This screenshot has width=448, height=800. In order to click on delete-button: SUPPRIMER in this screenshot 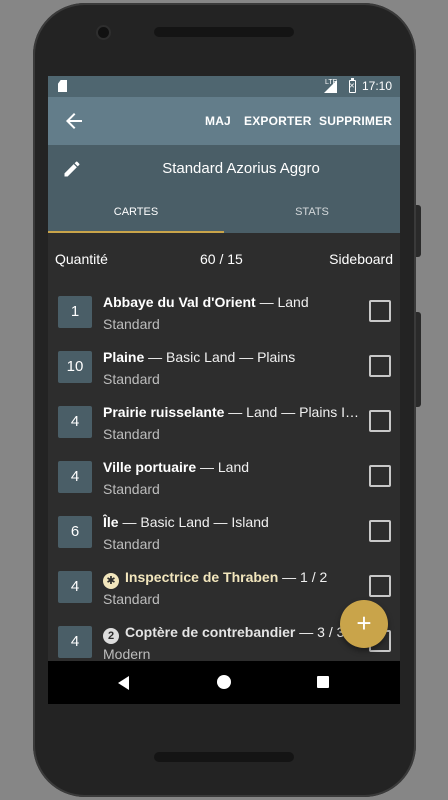, I will do `click(355, 121)`.